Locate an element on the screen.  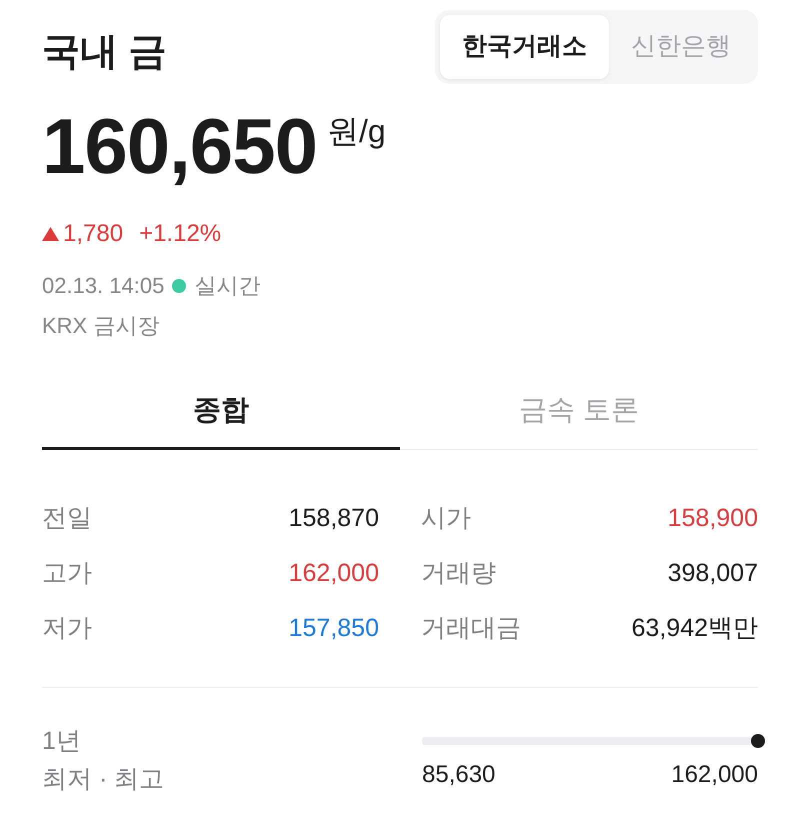
stat-label: 시가 is located at coordinates (446, 518).